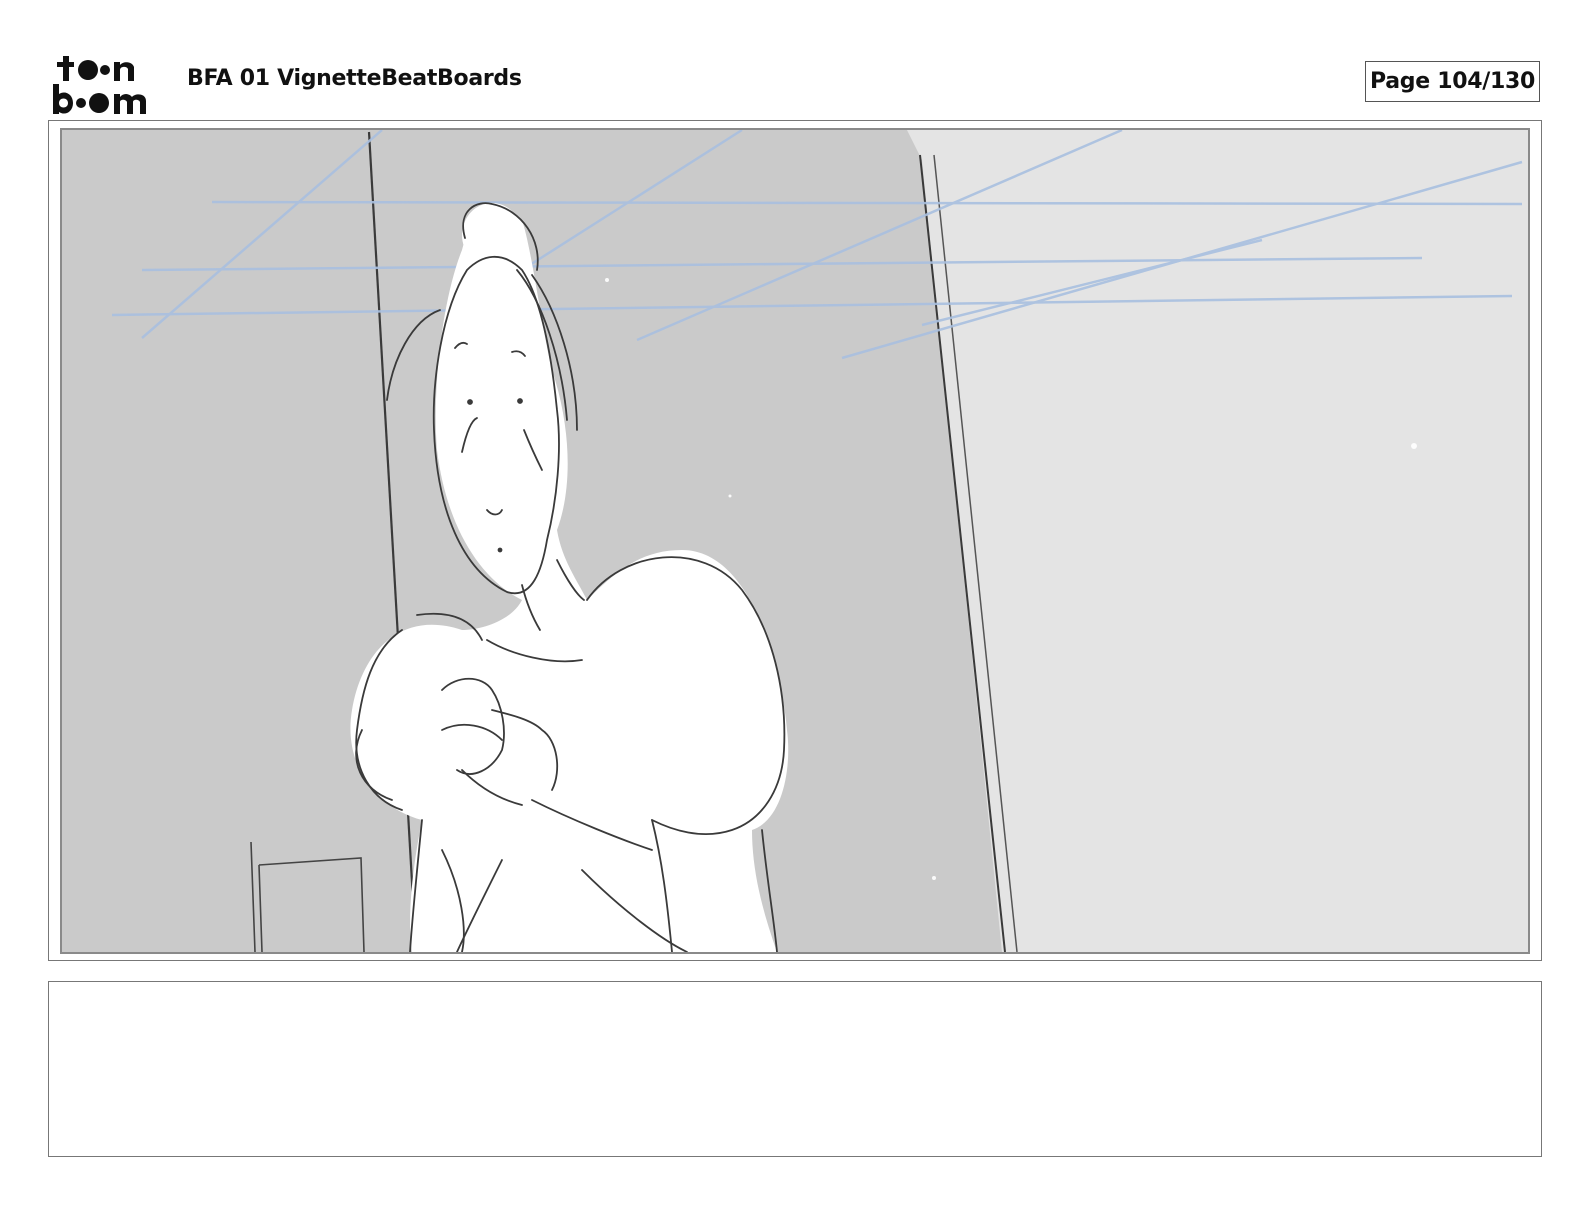 The width and height of the screenshot is (1584, 1224). Describe the element at coordinates (354, 78) in the screenshot. I see `document-title: BFA 01 VignetteBeatBoards` at that location.